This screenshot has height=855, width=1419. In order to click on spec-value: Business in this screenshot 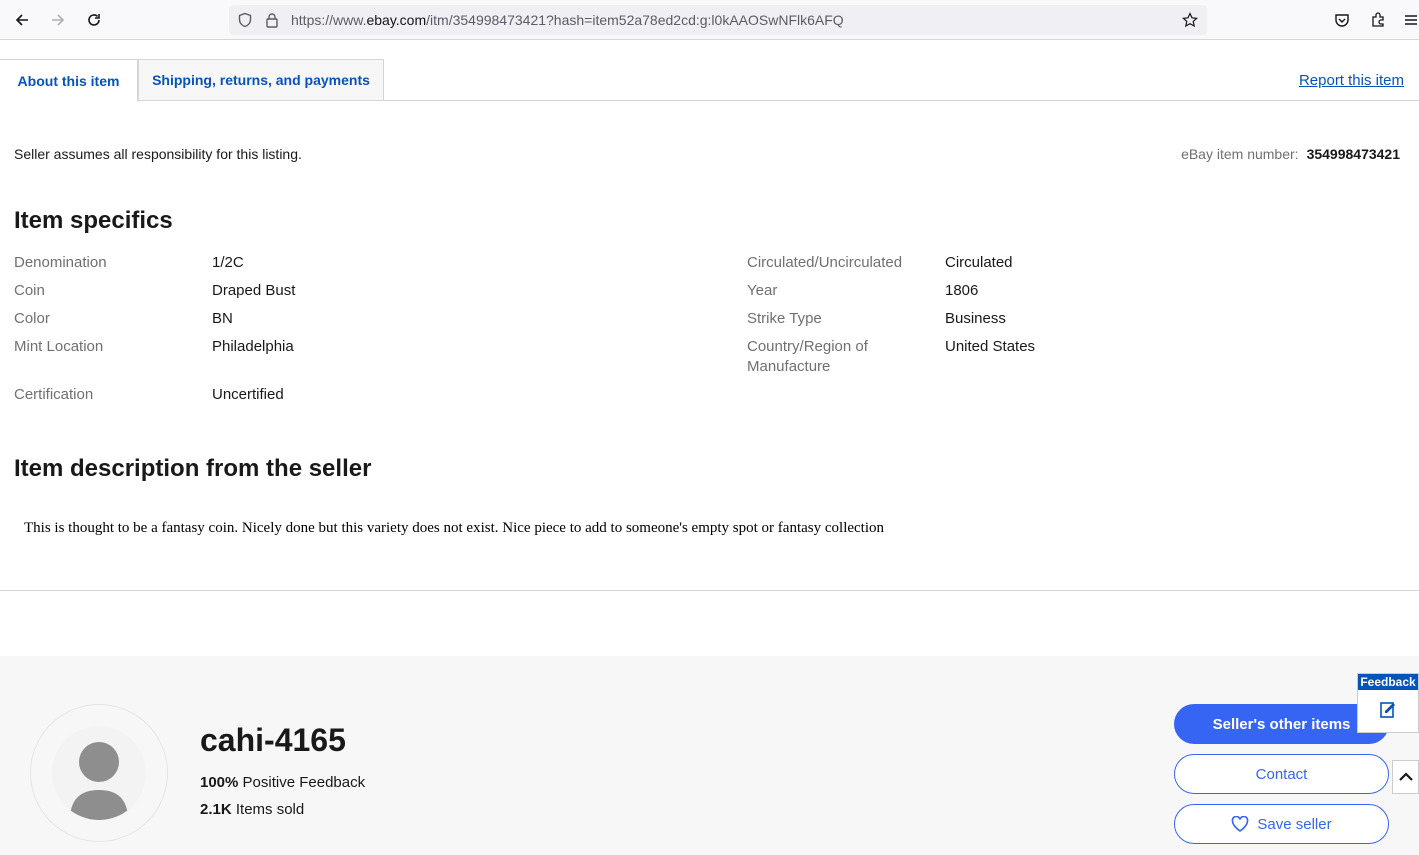, I will do `click(975, 318)`.